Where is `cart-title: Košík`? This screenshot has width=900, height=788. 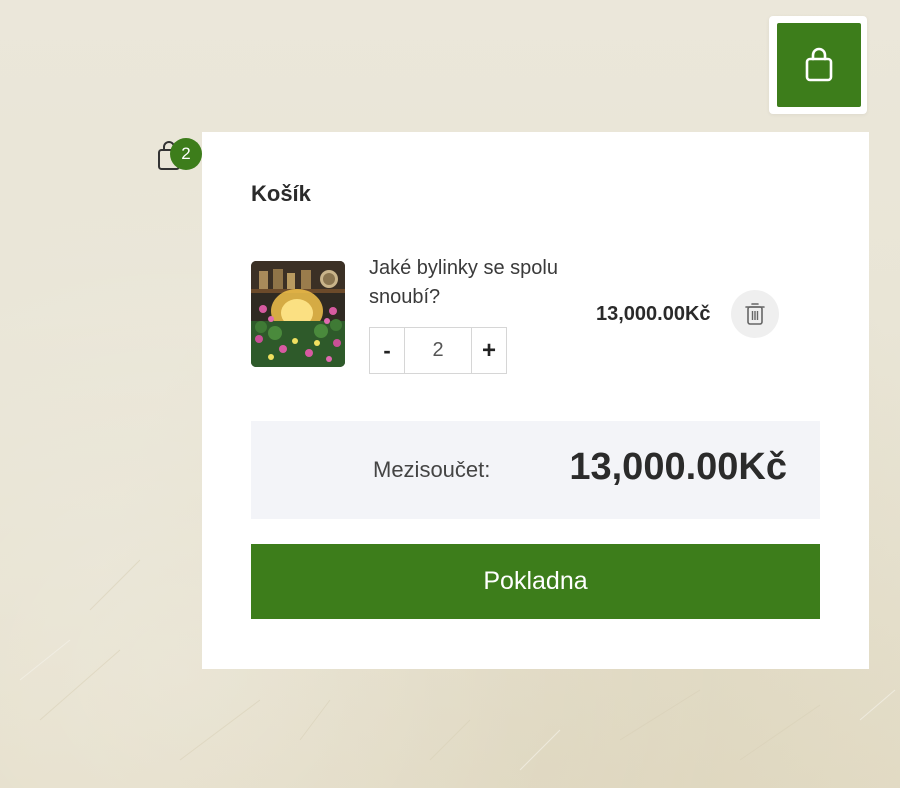
cart-title: Košík is located at coordinates (281, 193).